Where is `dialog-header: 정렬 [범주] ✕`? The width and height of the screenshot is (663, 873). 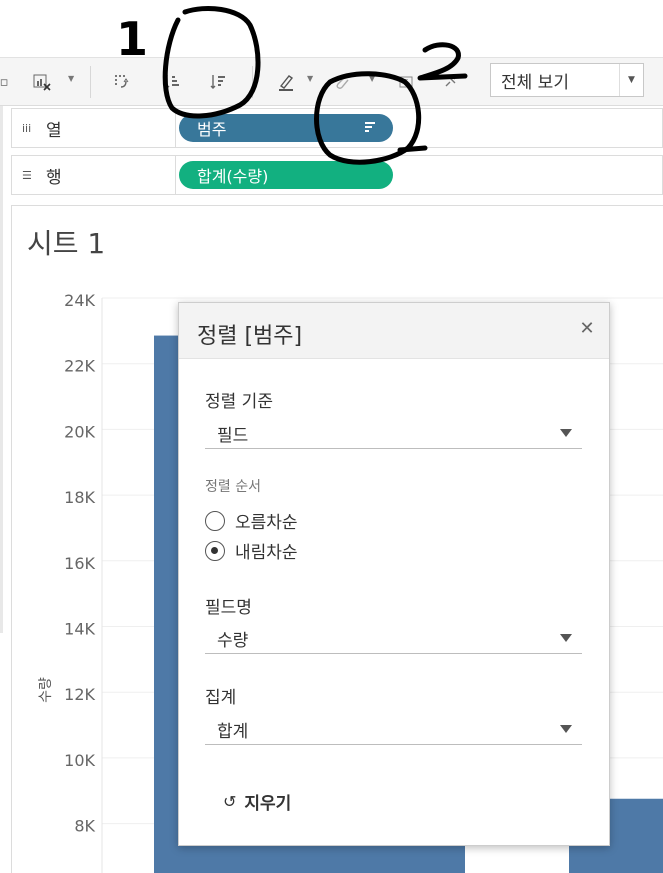 dialog-header: 정렬 [범주] ✕ is located at coordinates (394, 331).